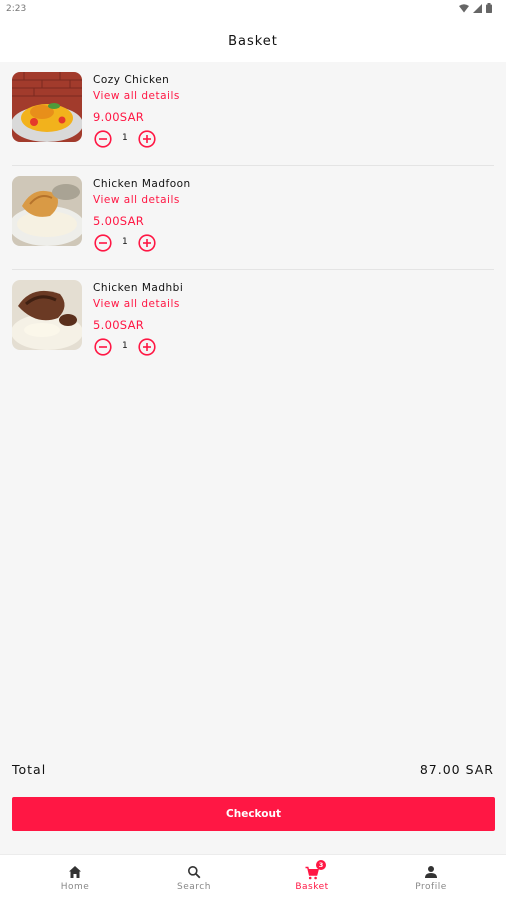  I want to click on nav-basket: 3 Basket, so click(312, 878).